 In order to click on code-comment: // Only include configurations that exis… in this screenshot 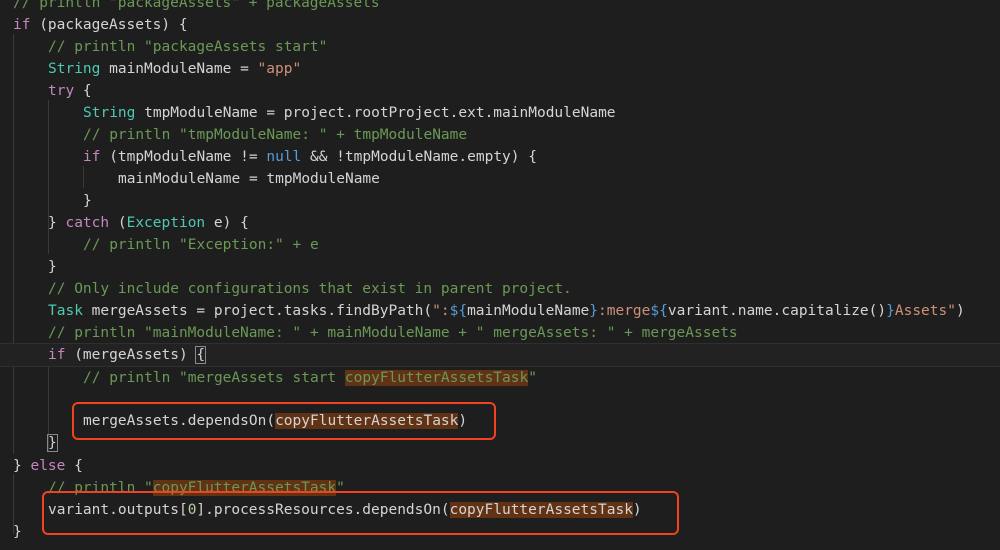, I will do `click(310, 289)`.